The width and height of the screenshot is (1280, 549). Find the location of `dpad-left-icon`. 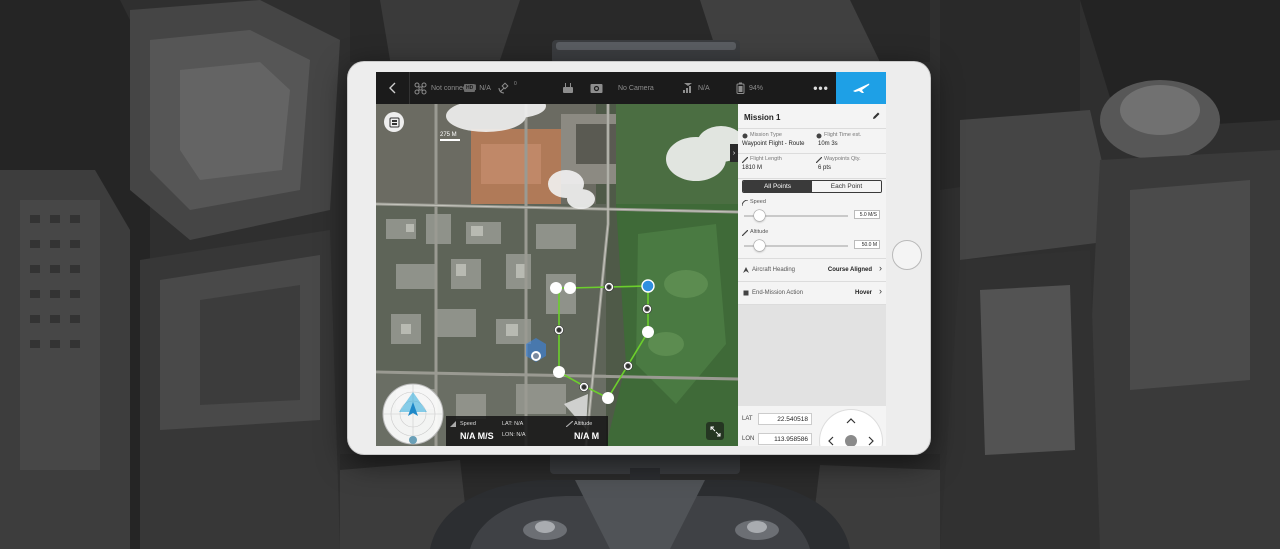

dpad-left-icon is located at coordinates (831, 441).